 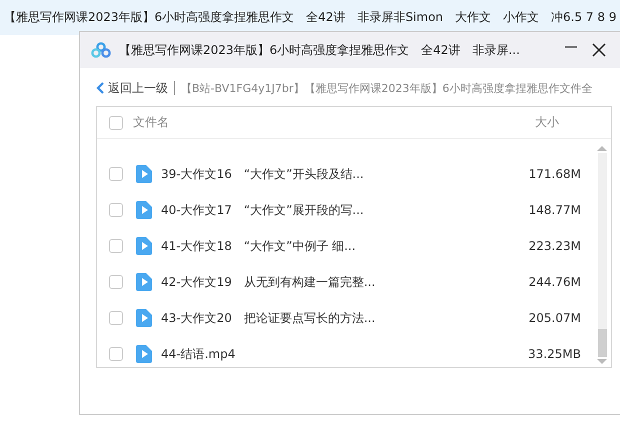 What do you see at coordinates (151, 122) in the screenshot?
I see `column-header: 文件名` at bounding box center [151, 122].